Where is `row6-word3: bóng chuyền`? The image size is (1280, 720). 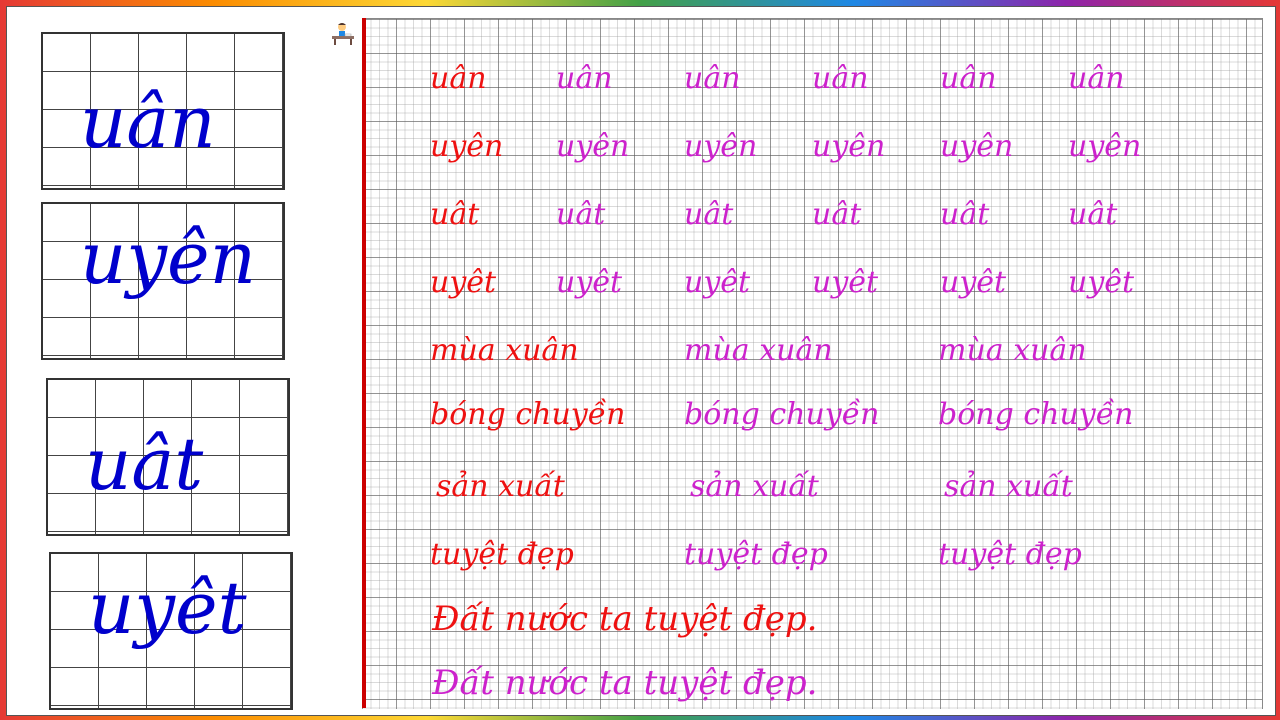 row6-word3: bóng chuyền is located at coordinates (1036, 414).